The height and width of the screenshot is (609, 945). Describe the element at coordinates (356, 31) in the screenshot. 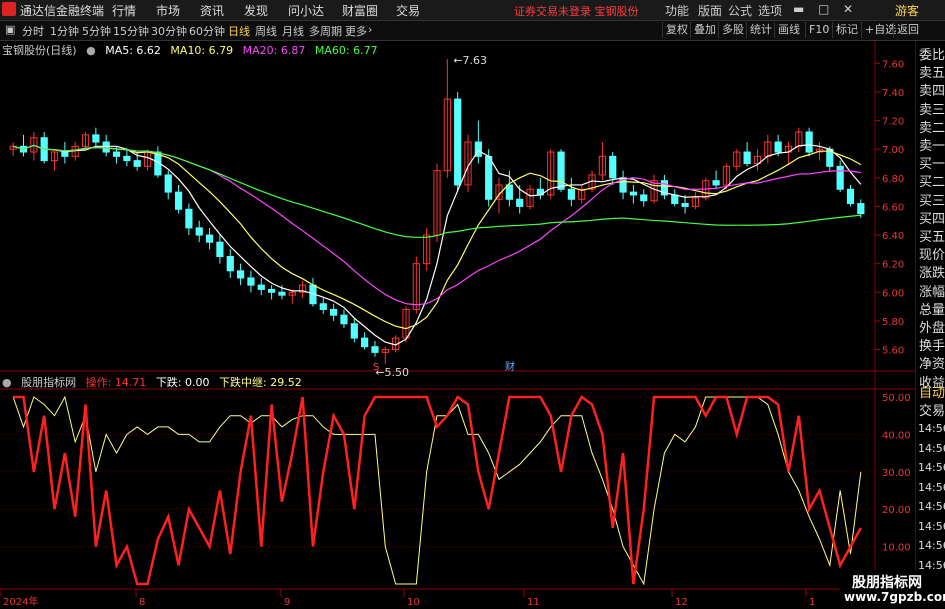

I see `period-more: 更多` at that location.